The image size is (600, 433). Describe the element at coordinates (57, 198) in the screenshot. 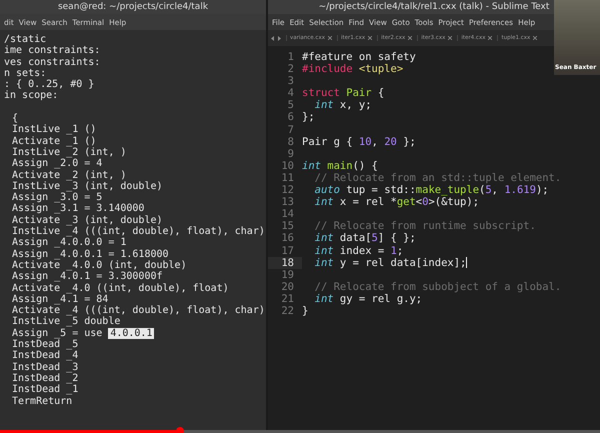

I see `terminal-line: Assign _3.0 = 5` at that location.